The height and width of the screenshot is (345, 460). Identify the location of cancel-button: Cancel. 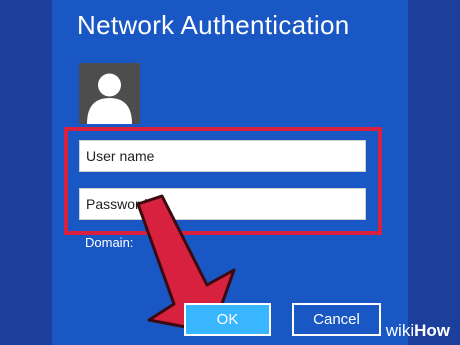
(336, 319).